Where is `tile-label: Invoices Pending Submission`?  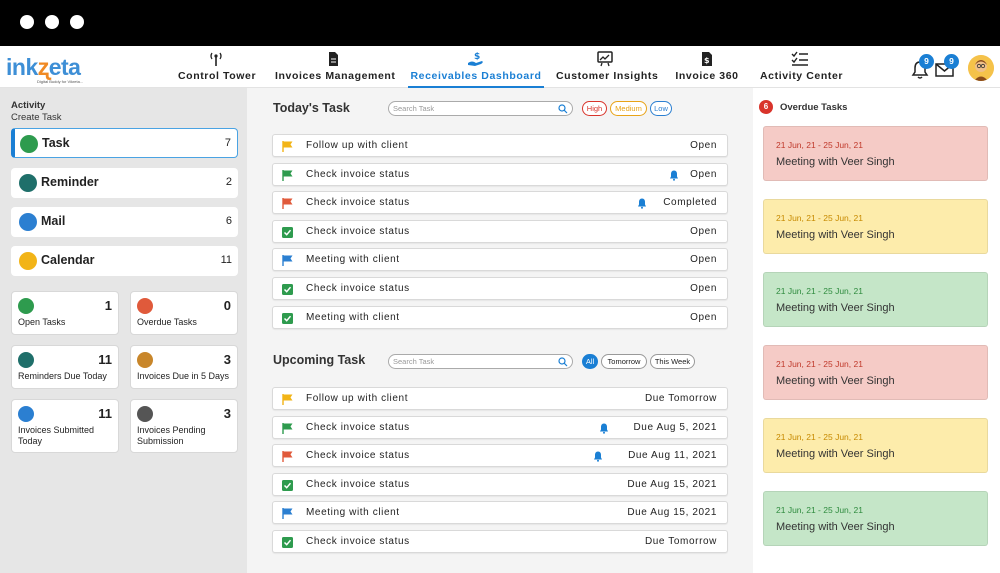 tile-label: Invoices Pending Submission is located at coordinates (171, 435).